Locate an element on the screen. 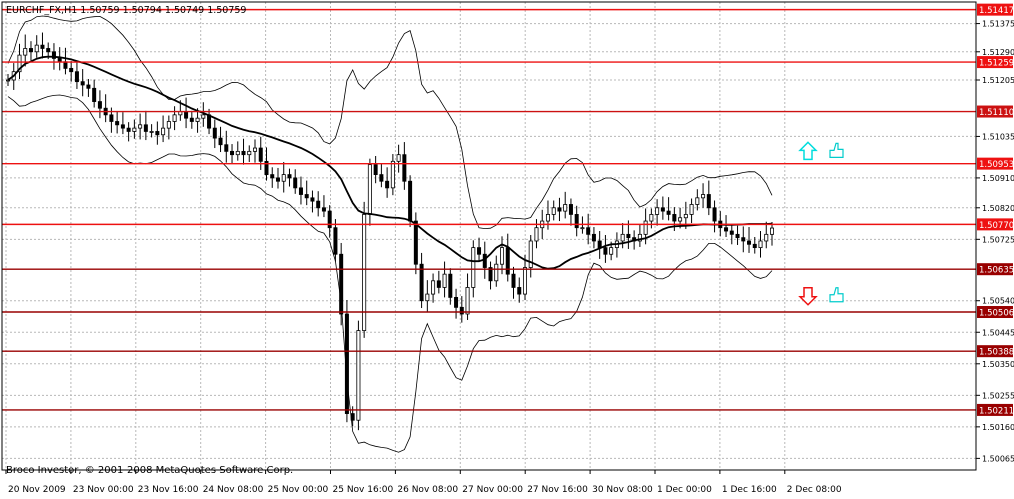 This screenshot has height=499, width=1014. price-tick-label: 1.50725 is located at coordinates (998, 239).